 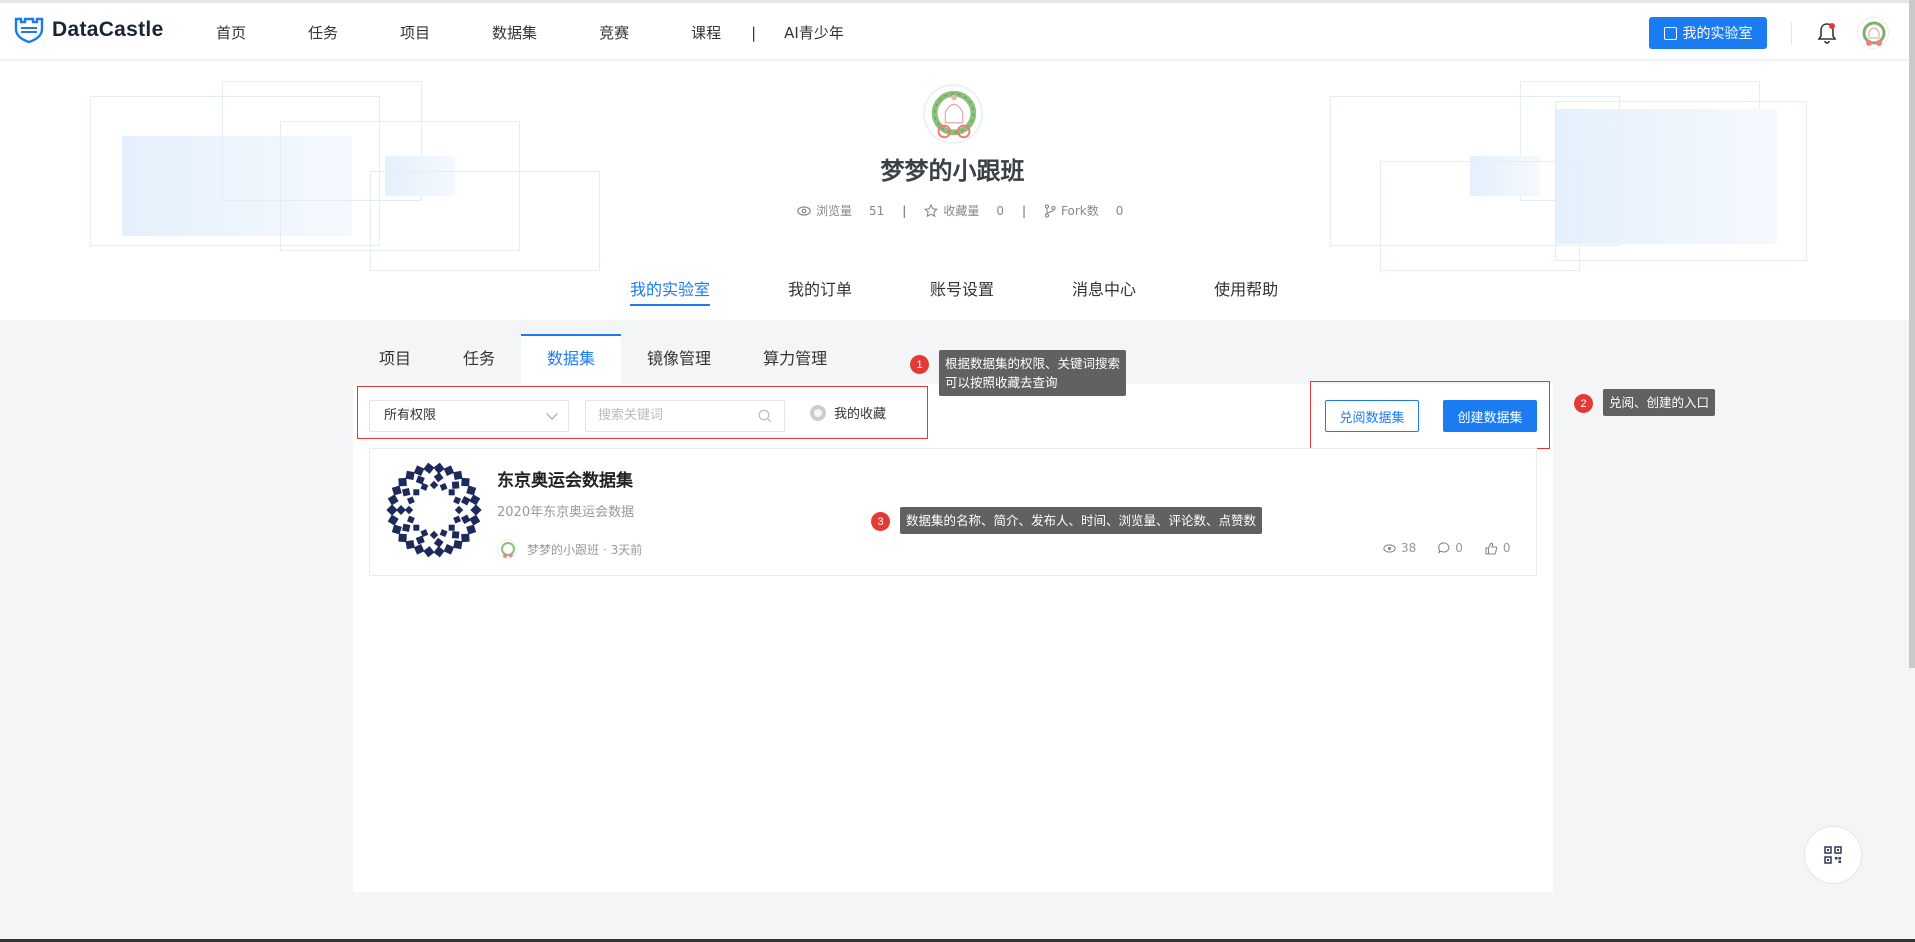 What do you see at coordinates (1001, 382) in the screenshot?
I see `annotation-line: 可以按照收藏去查询` at bounding box center [1001, 382].